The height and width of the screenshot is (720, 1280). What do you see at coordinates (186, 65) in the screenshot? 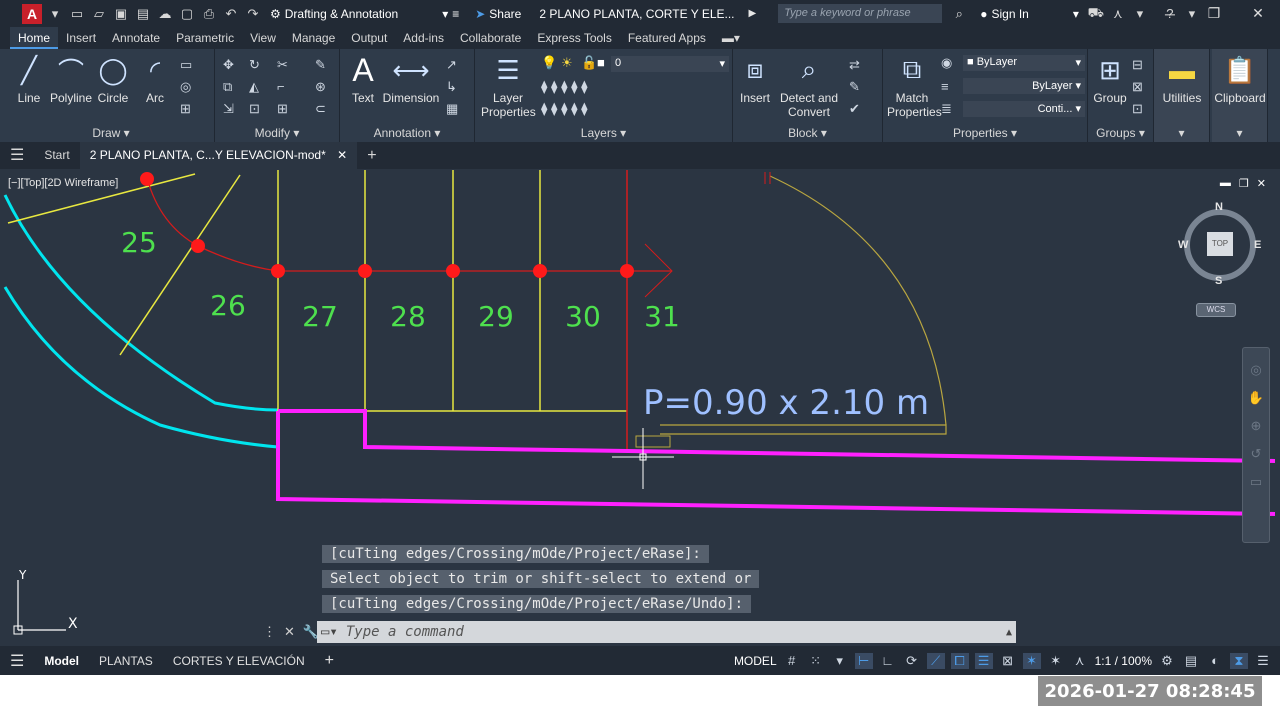
I see `rectangle-icon: ▭` at bounding box center [186, 65].